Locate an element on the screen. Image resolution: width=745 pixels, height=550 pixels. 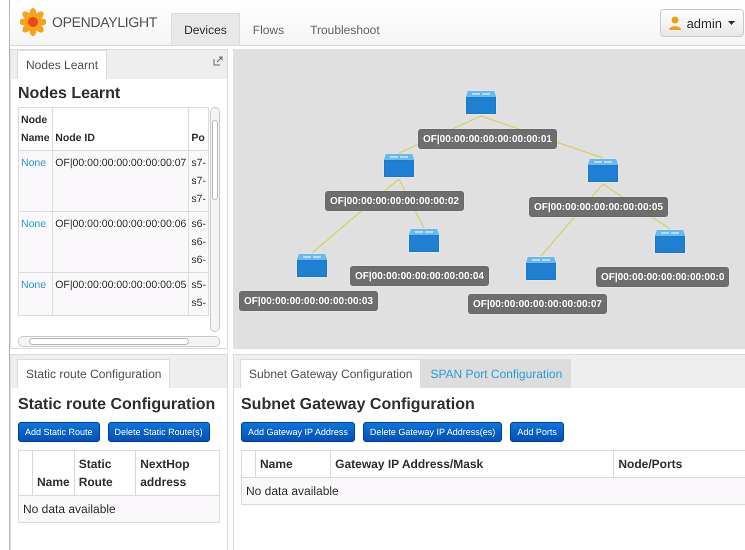
panel-title: Subnet Gateway Configuration is located at coordinates (358, 405).